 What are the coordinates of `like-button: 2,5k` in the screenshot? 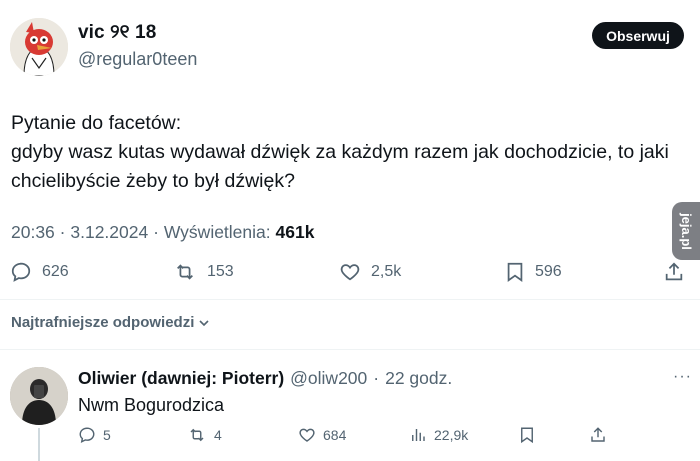 It's located at (370, 272).